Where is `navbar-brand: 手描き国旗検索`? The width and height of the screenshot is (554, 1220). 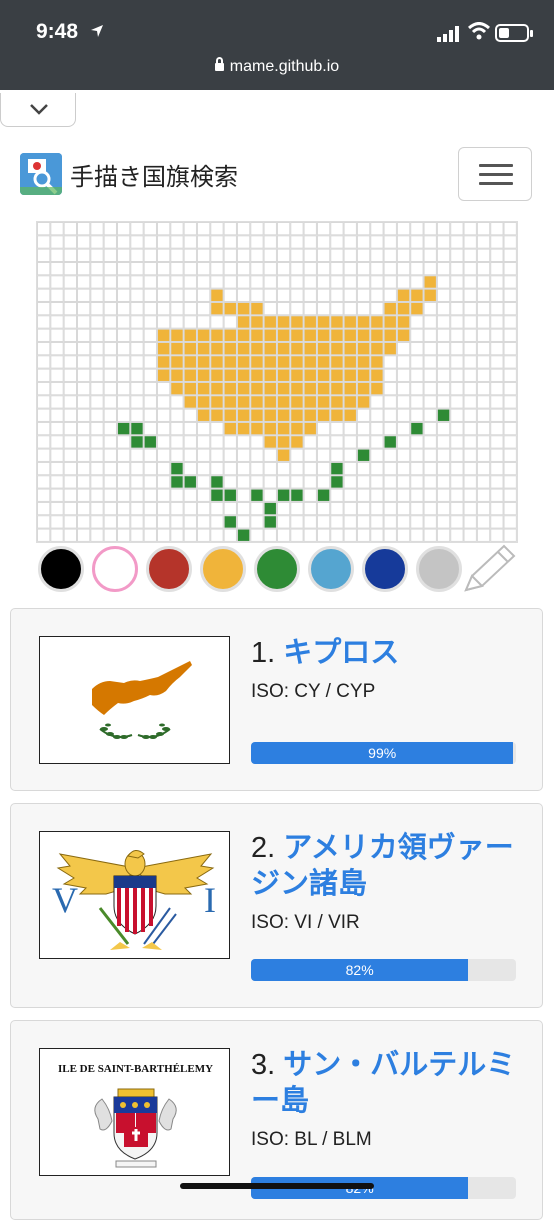
navbar-brand: 手描き国旗検索 is located at coordinates (129, 174).